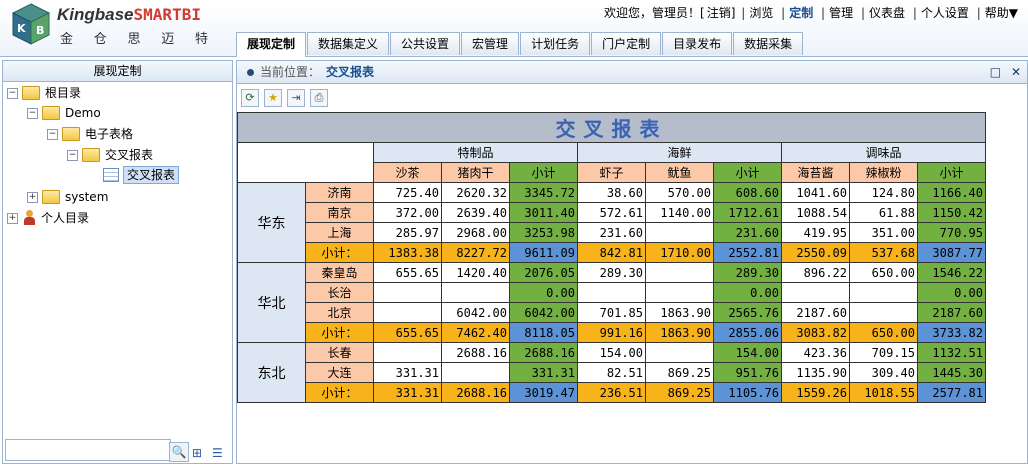 The image size is (1028, 464). I want to click on subtotal-cell: 3011.40, so click(543, 212).